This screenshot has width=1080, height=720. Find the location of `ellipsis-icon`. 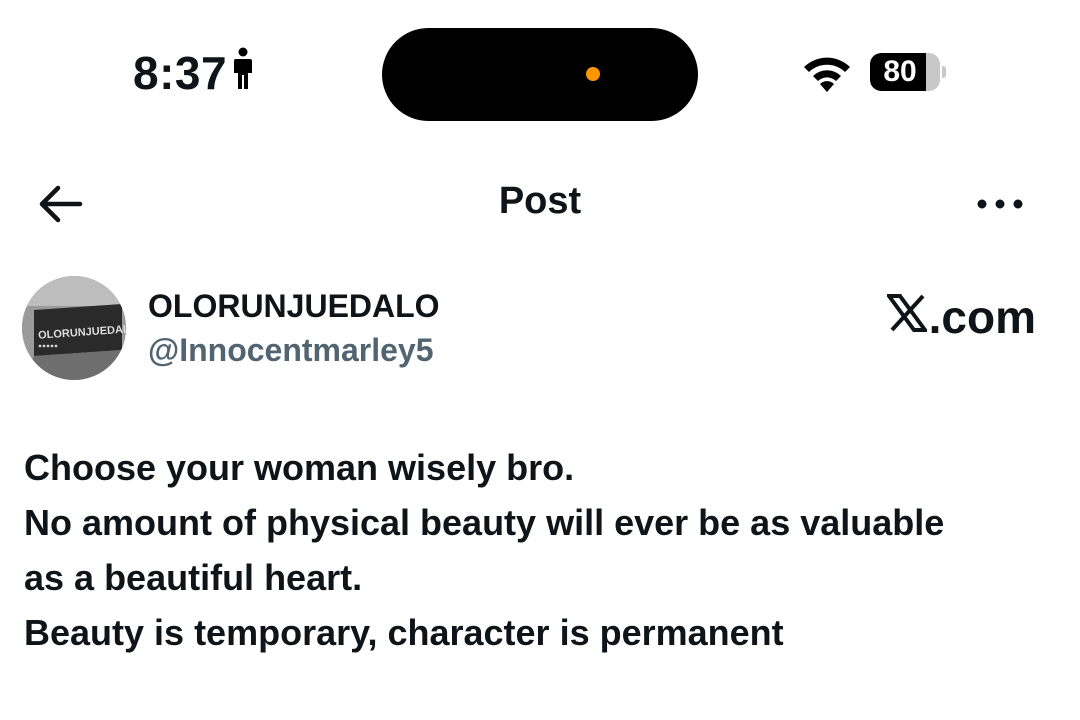

ellipsis-icon is located at coordinates (1000, 204).